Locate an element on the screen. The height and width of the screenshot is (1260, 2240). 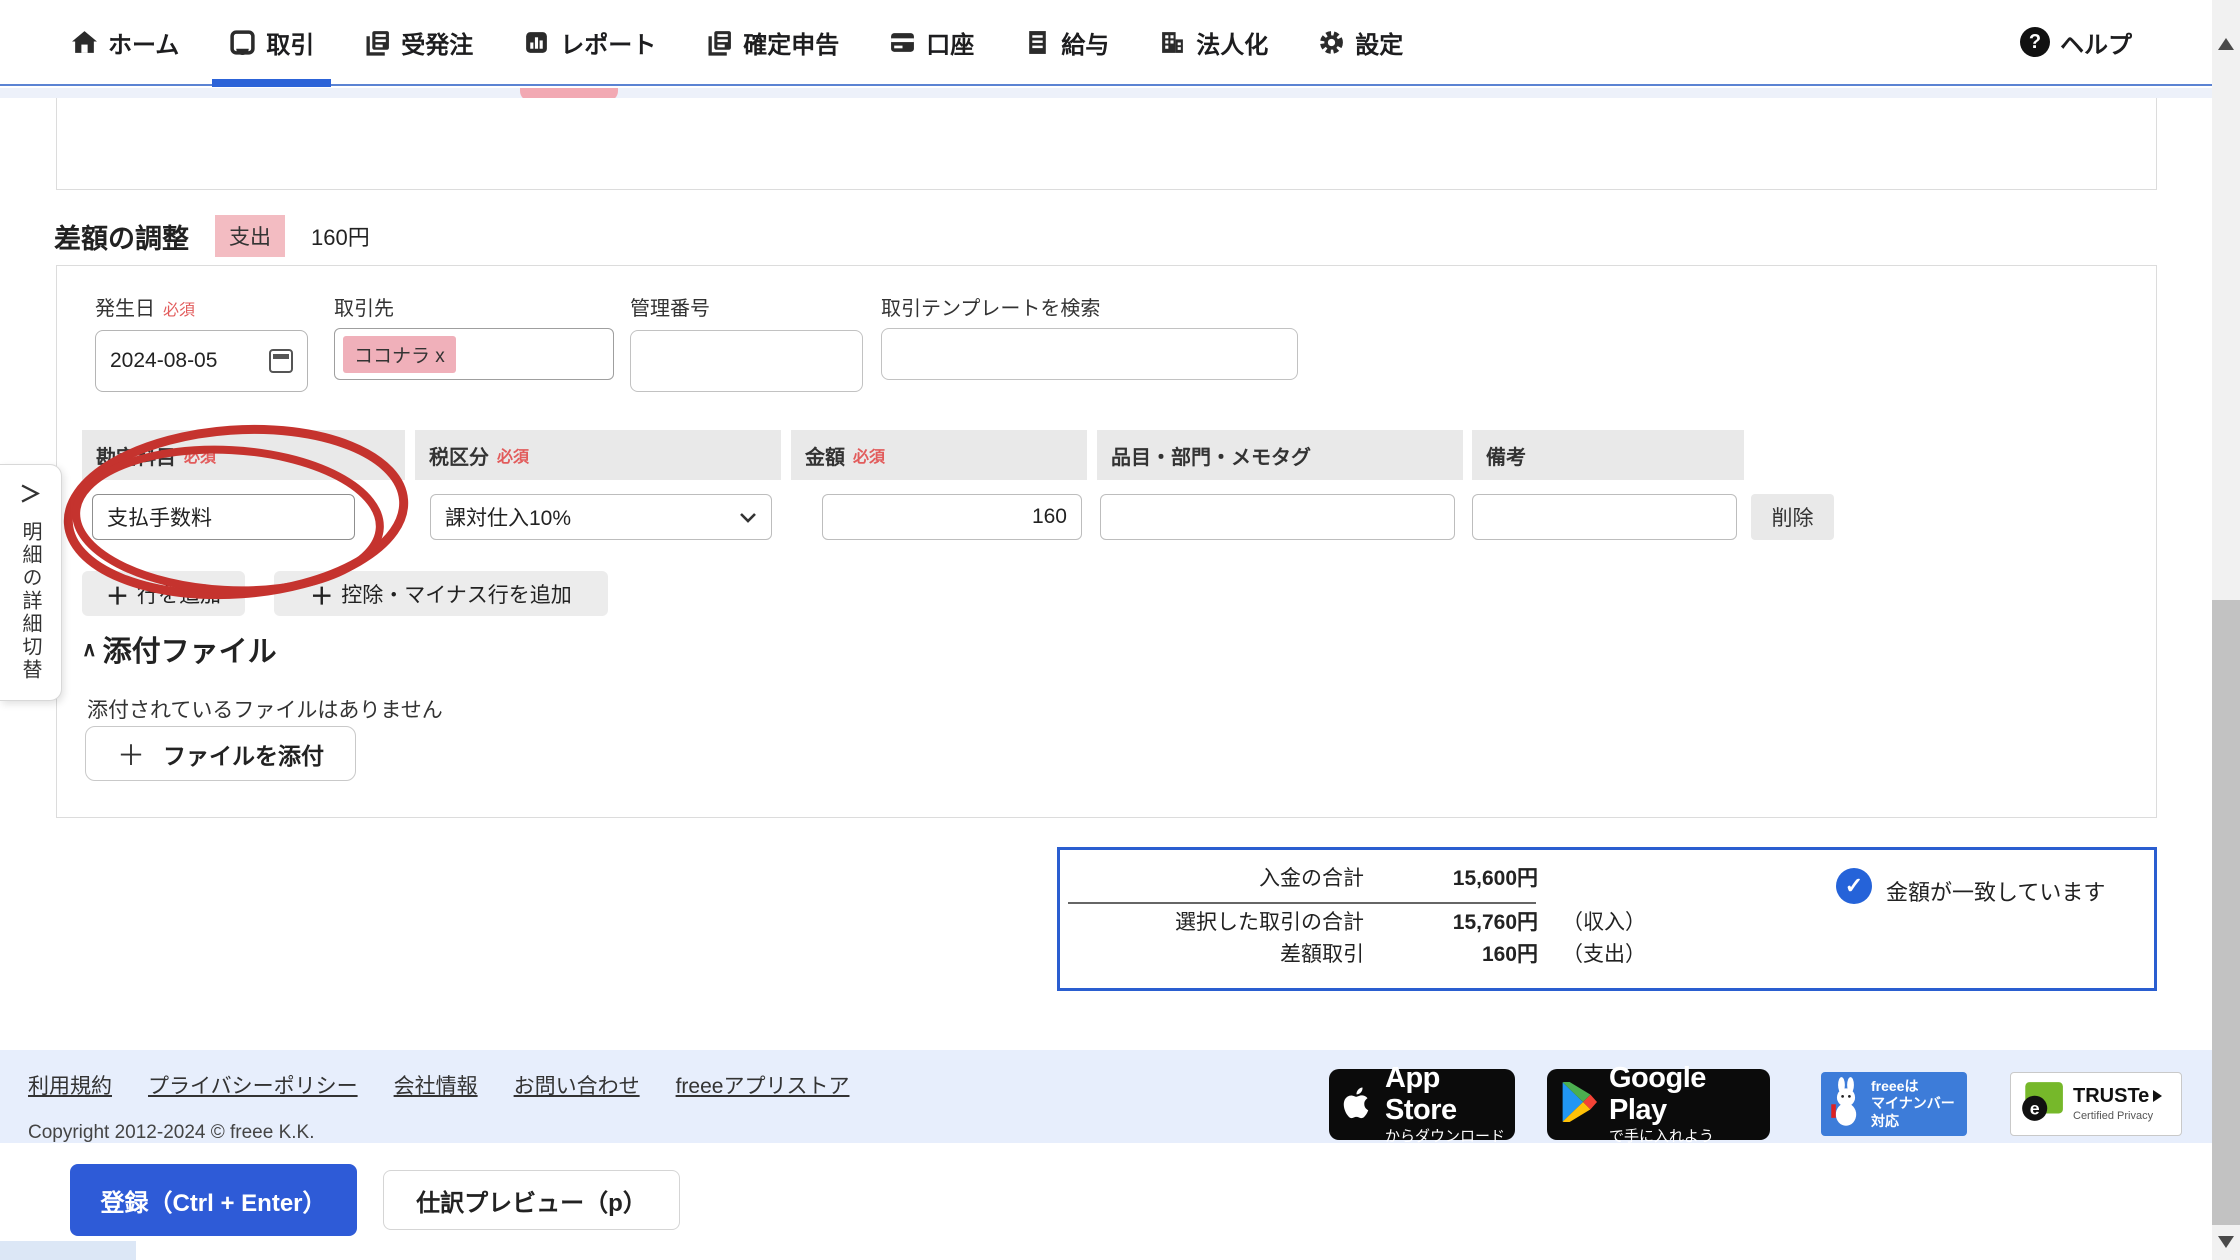
footer-link-terms: 利用規約 is located at coordinates (70, 1085).